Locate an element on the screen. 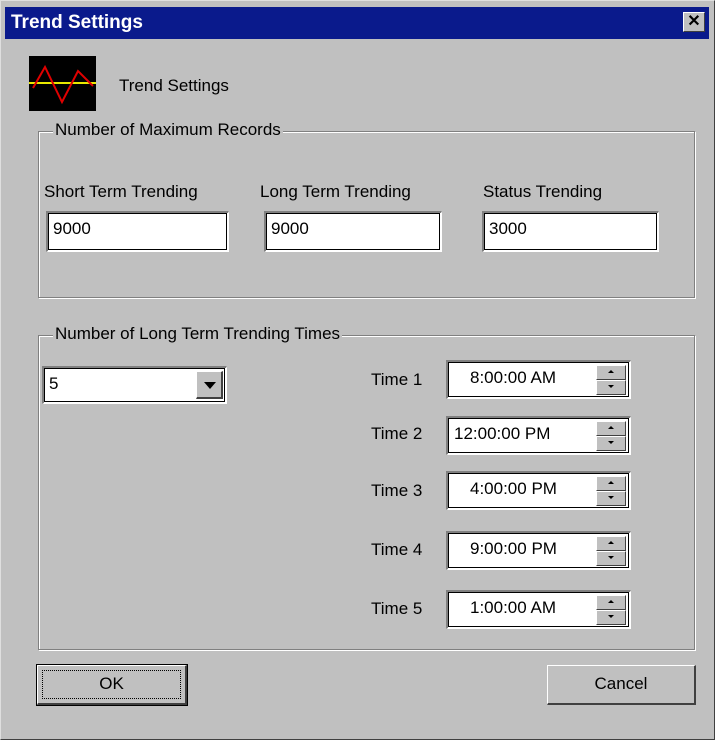 This screenshot has height=742, width=717. long-term-input: 9000 is located at coordinates (353, 231).